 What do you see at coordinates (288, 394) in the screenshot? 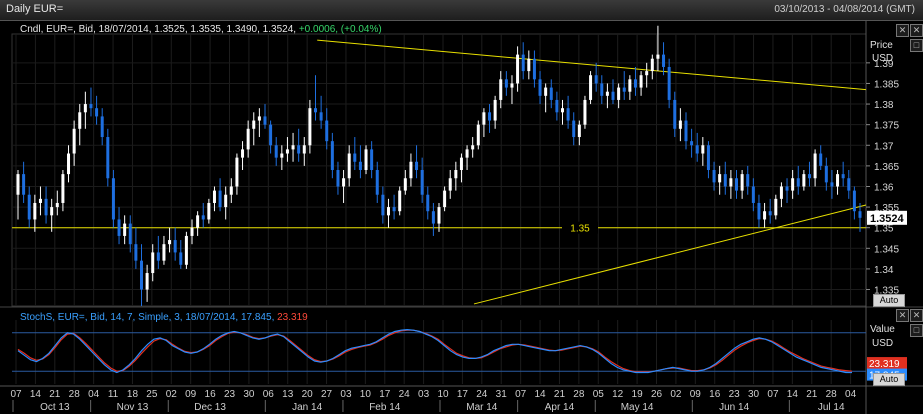
I see `x-tick-label: 13` at bounding box center [288, 394].